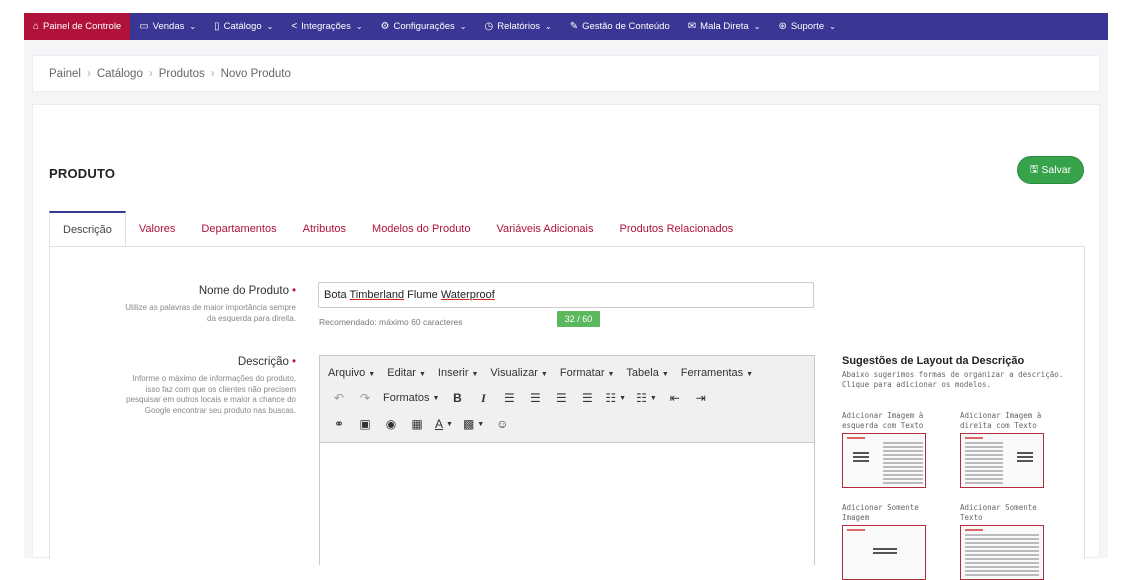  What do you see at coordinates (717, 373) in the screenshot?
I see `editor-menu-ferramentas: Ferramentas ▼` at bounding box center [717, 373].